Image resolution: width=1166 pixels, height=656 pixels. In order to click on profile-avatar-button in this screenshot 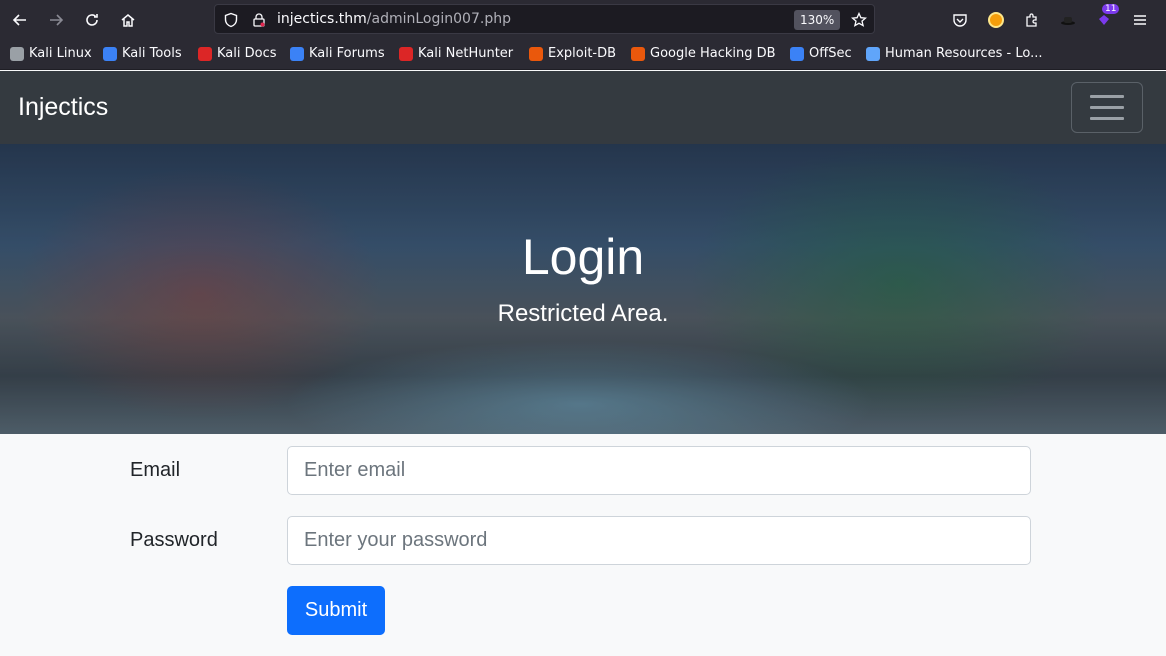, I will do `click(996, 20)`.